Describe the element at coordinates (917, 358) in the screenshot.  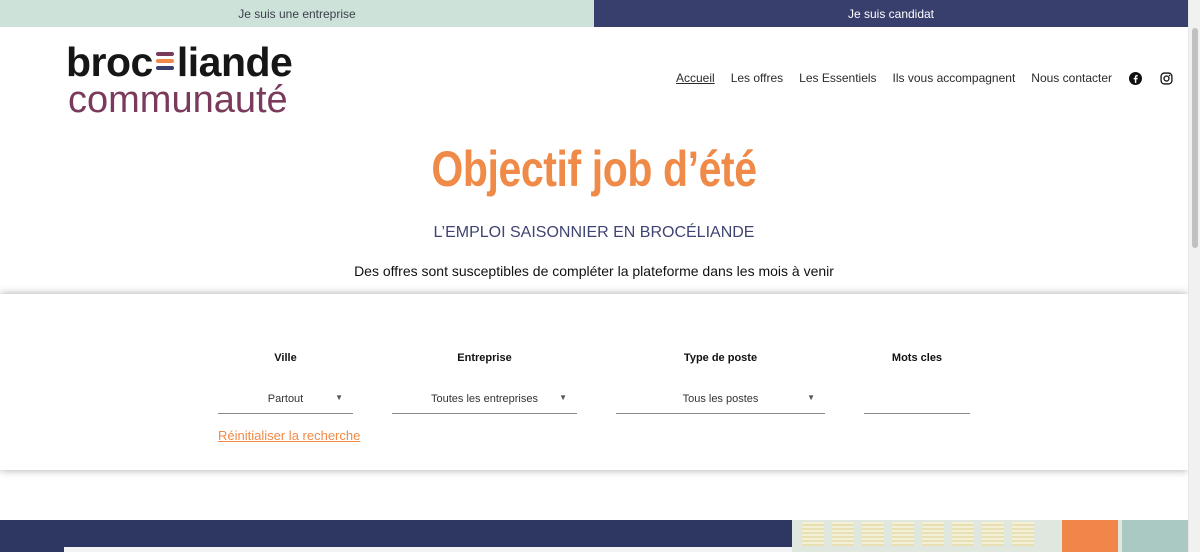
I see `mots-cles-label: Mots cles` at that location.